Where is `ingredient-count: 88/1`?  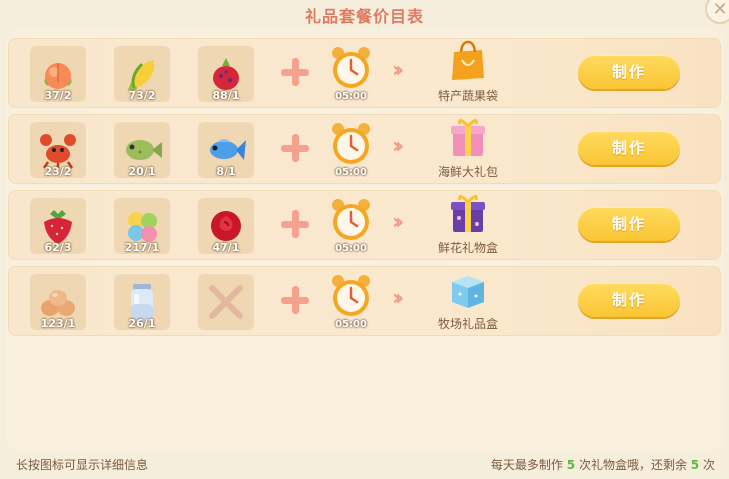
ingredient-count: 88/1 is located at coordinates (226, 95).